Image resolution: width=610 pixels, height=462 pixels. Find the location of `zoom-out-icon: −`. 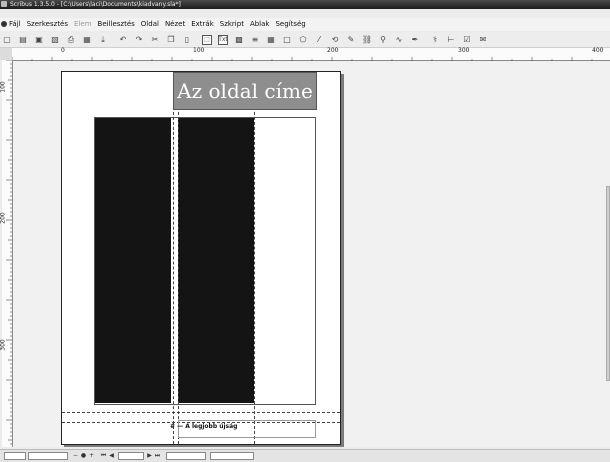

zoom-out-icon: − is located at coordinates (75, 455).